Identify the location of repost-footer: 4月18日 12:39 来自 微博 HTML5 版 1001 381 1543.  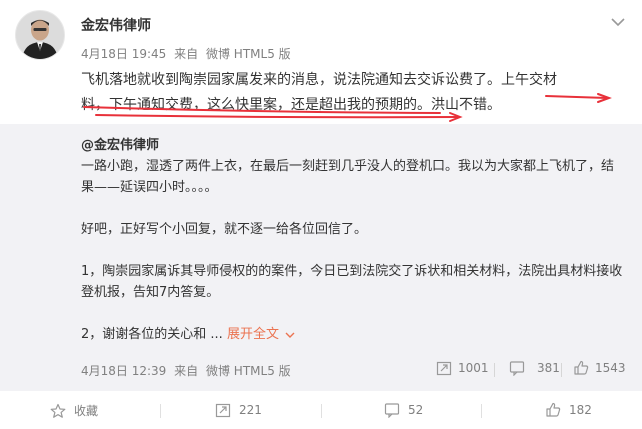
(353, 370).